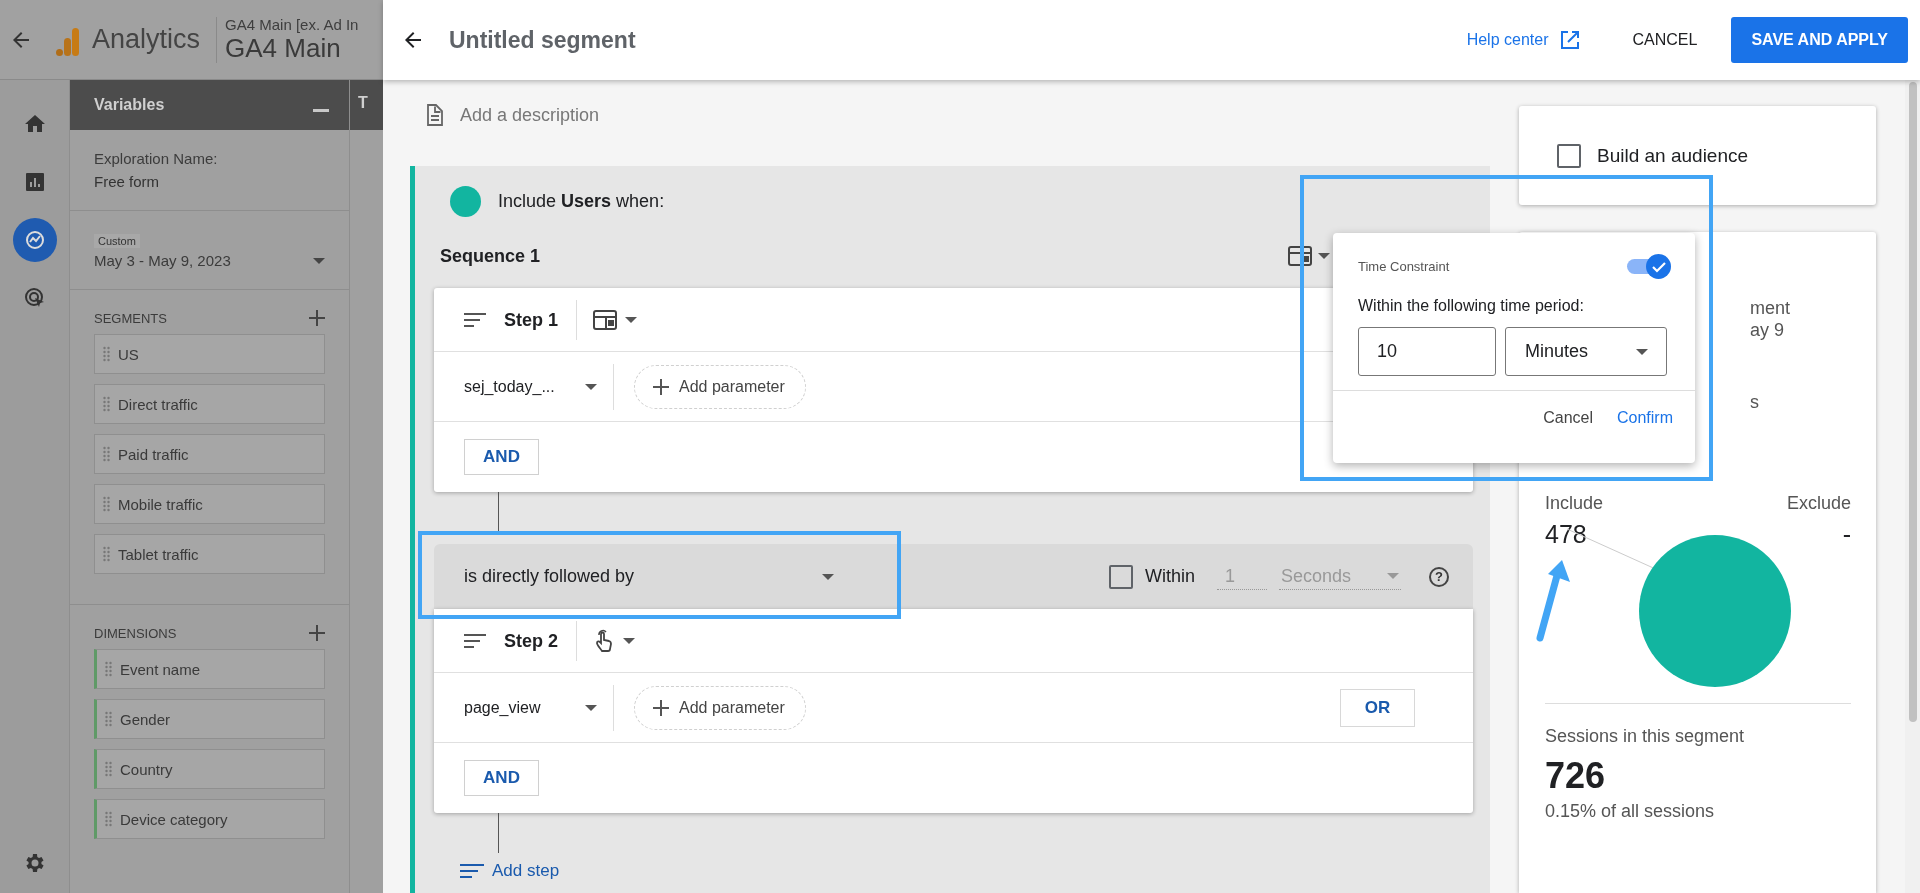 The height and width of the screenshot is (893, 1920). I want to click on panel-title: T, so click(366, 105).